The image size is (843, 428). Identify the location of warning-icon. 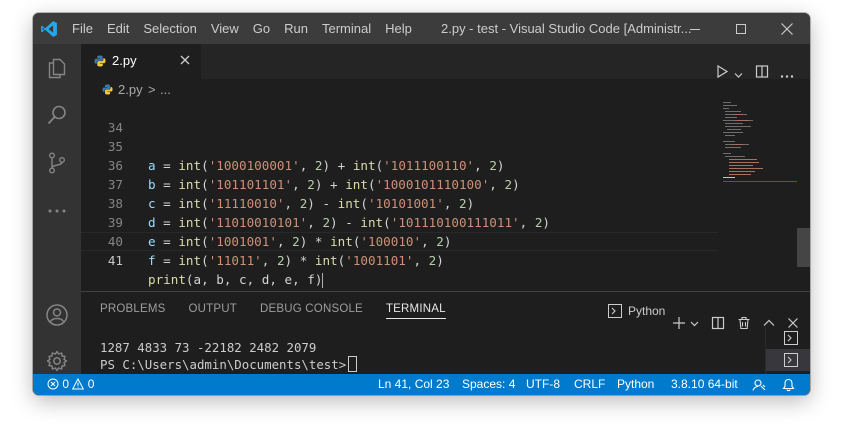
(78, 383).